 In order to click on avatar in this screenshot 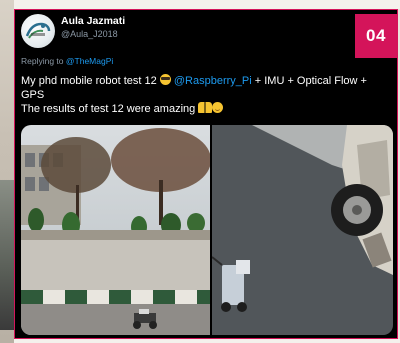, I will do `click(38, 31)`.